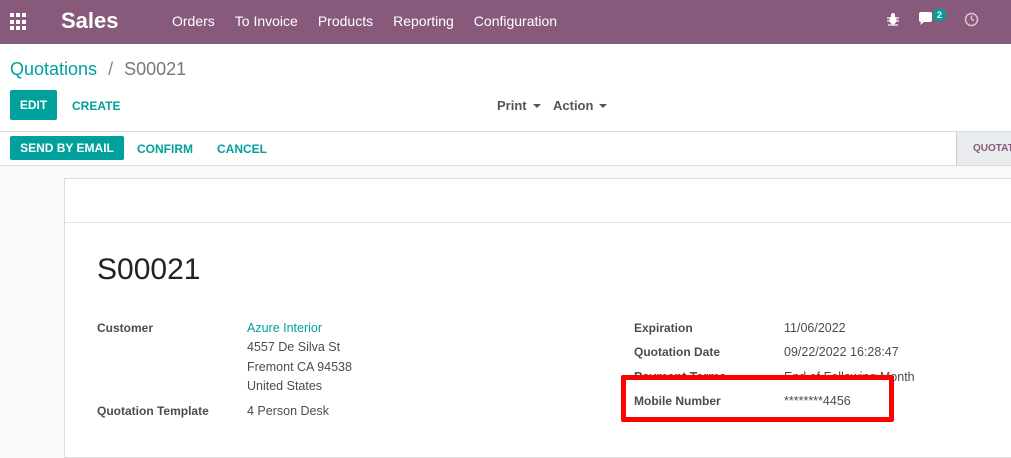 The height and width of the screenshot is (458, 1011). Describe the element at coordinates (155, 69) in the screenshot. I see `breadcrumb-current: S00021` at that location.